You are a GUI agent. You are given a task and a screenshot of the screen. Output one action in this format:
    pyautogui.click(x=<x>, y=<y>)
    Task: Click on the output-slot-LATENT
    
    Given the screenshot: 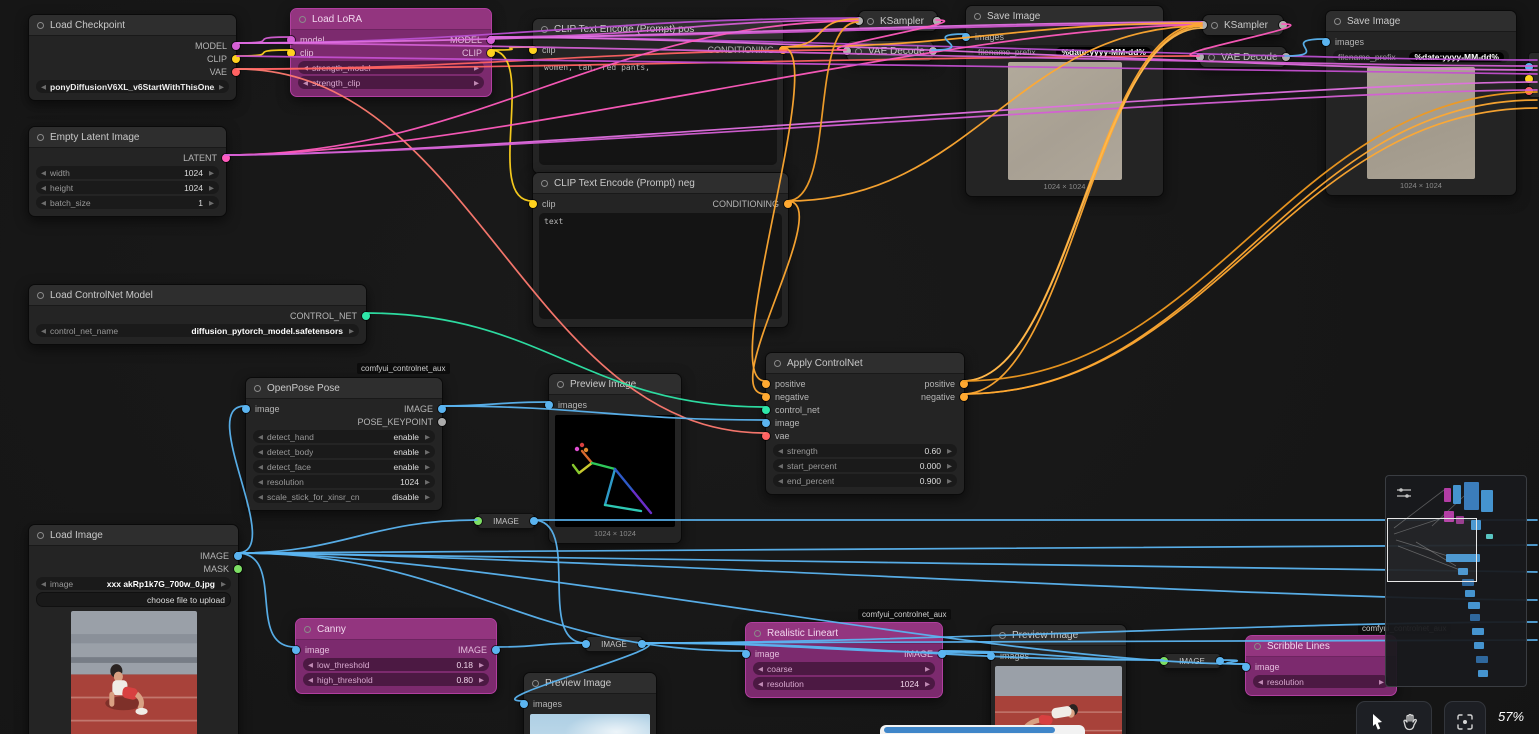 What is the action you would take?
    pyautogui.click(x=226, y=157)
    